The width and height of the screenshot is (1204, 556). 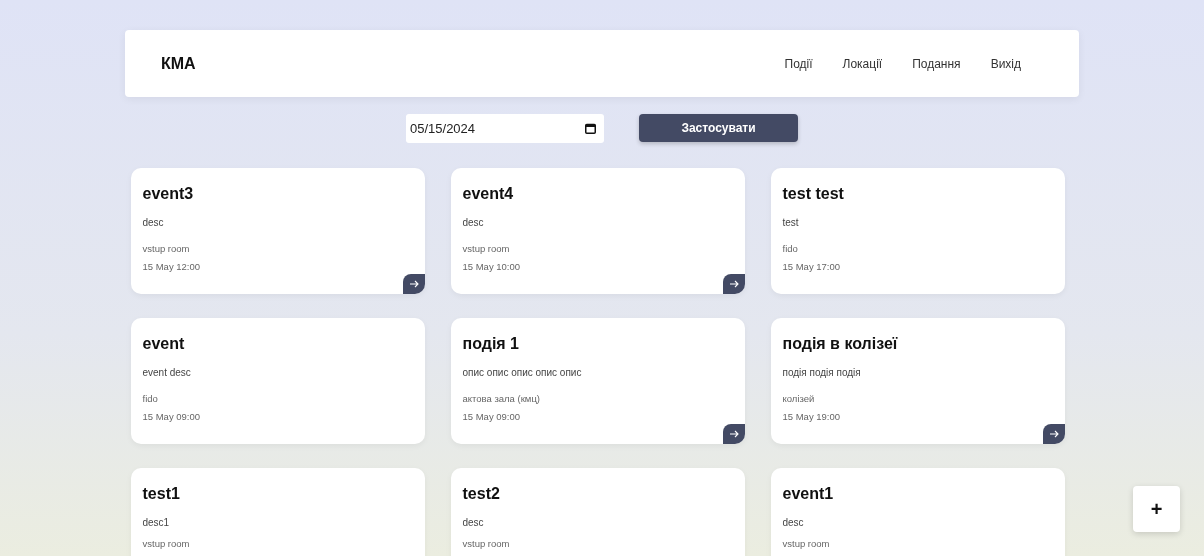 I want to click on nav-link: Подання, so click(x=936, y=63).